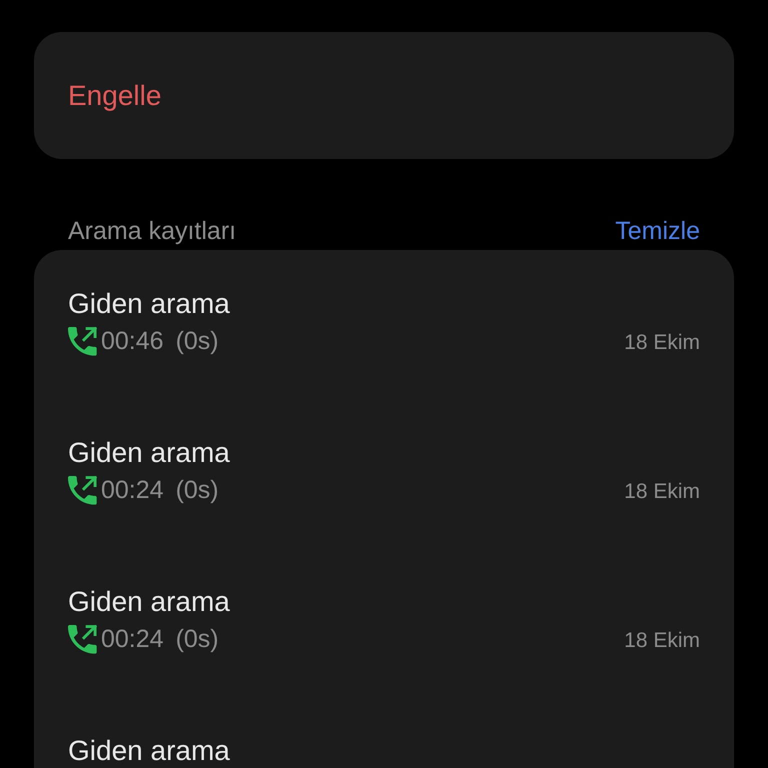 This screenshot has height=768, width=768. What do you see at coordinates (132, 341) in the screenshot?
I see `call-time: 00:46` at bounding box center [132, 341].